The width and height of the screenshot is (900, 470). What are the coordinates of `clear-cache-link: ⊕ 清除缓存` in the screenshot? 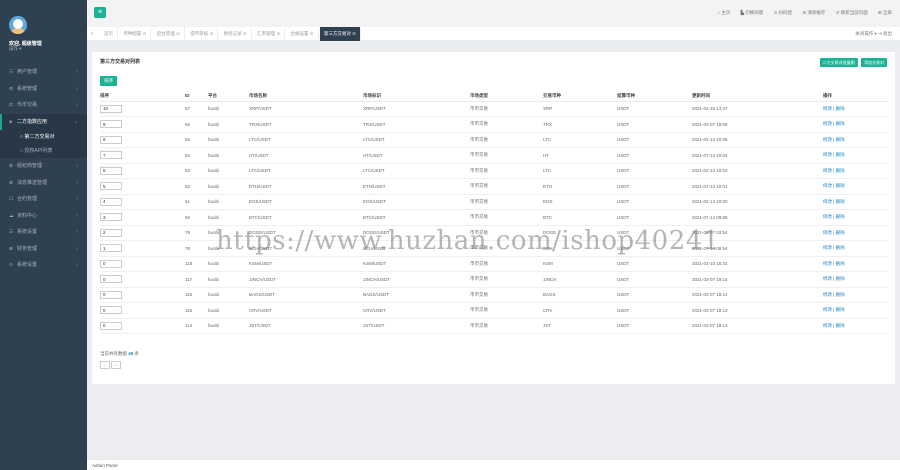 It's located at (813, 12).